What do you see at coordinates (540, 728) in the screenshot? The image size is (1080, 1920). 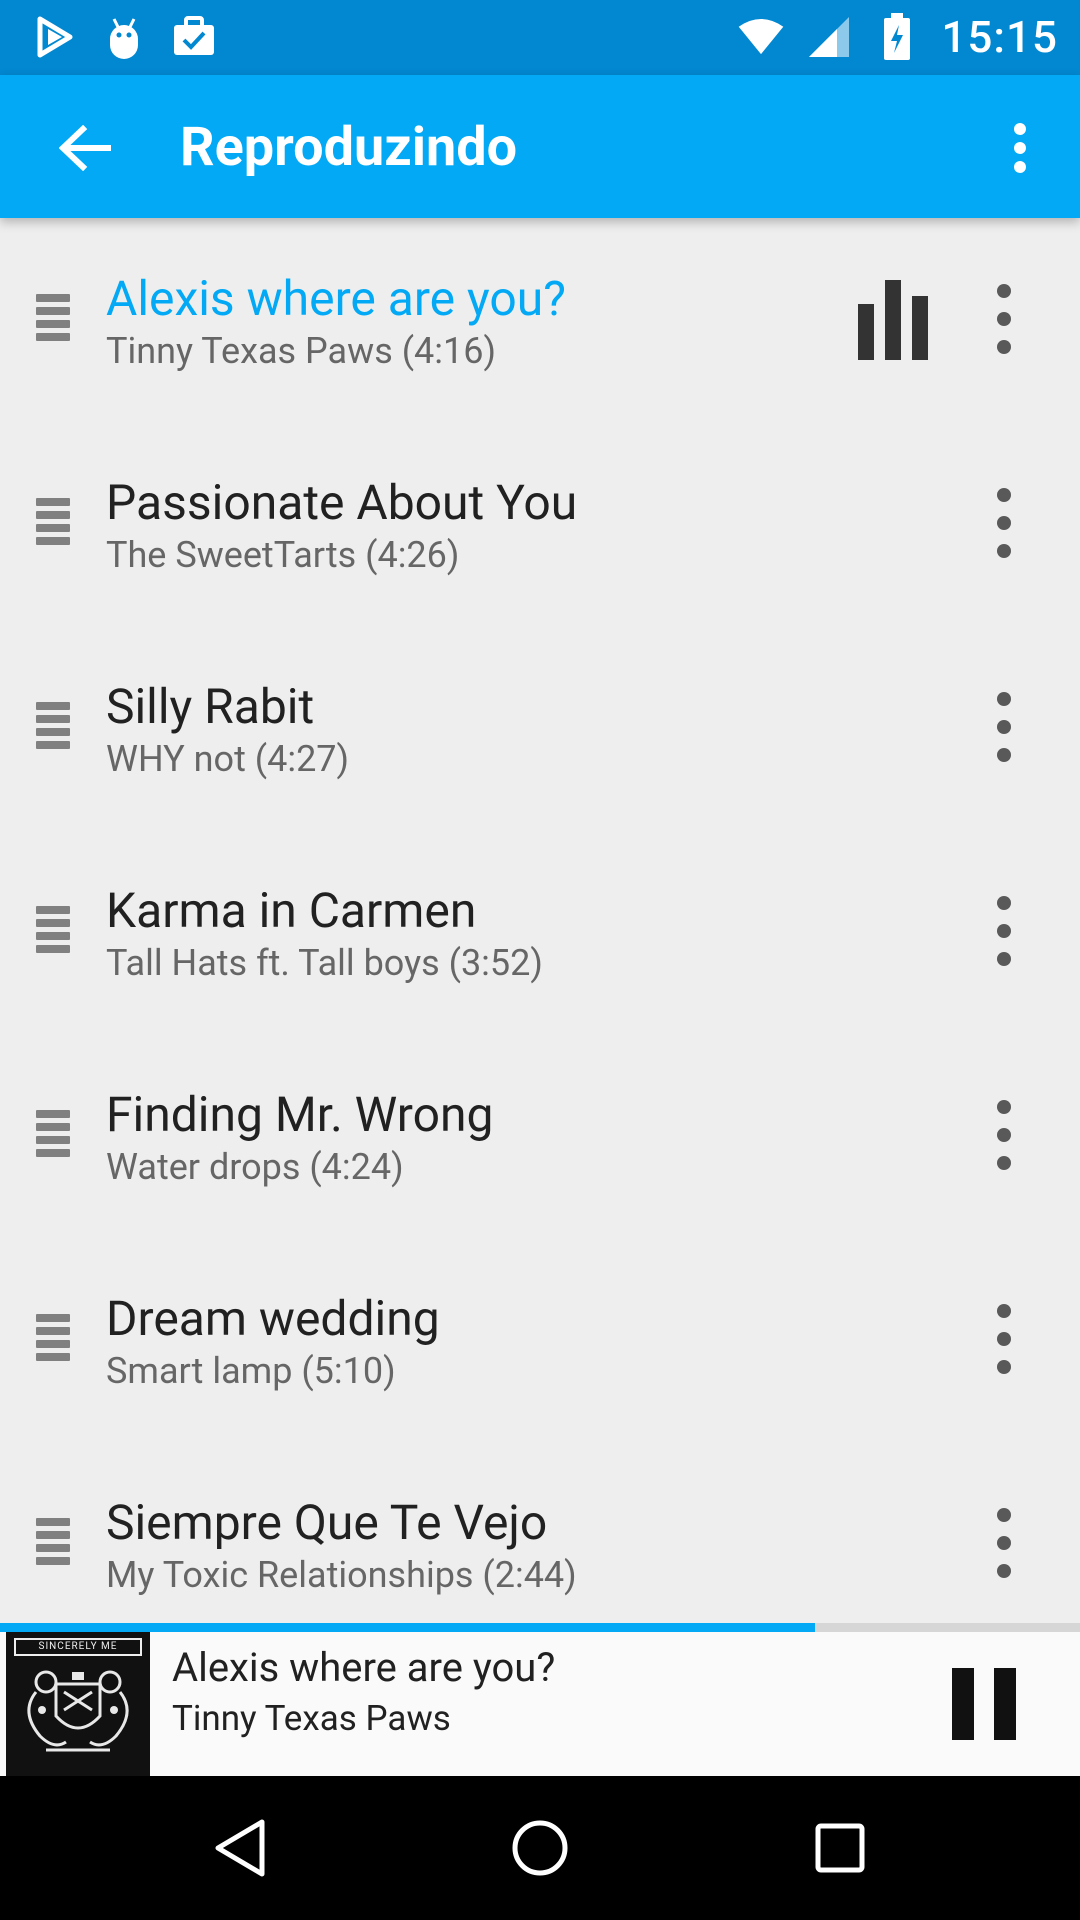 I see `queue-item: Silly Rabit WHY not (4:27)` at bounding box center [540, 728].